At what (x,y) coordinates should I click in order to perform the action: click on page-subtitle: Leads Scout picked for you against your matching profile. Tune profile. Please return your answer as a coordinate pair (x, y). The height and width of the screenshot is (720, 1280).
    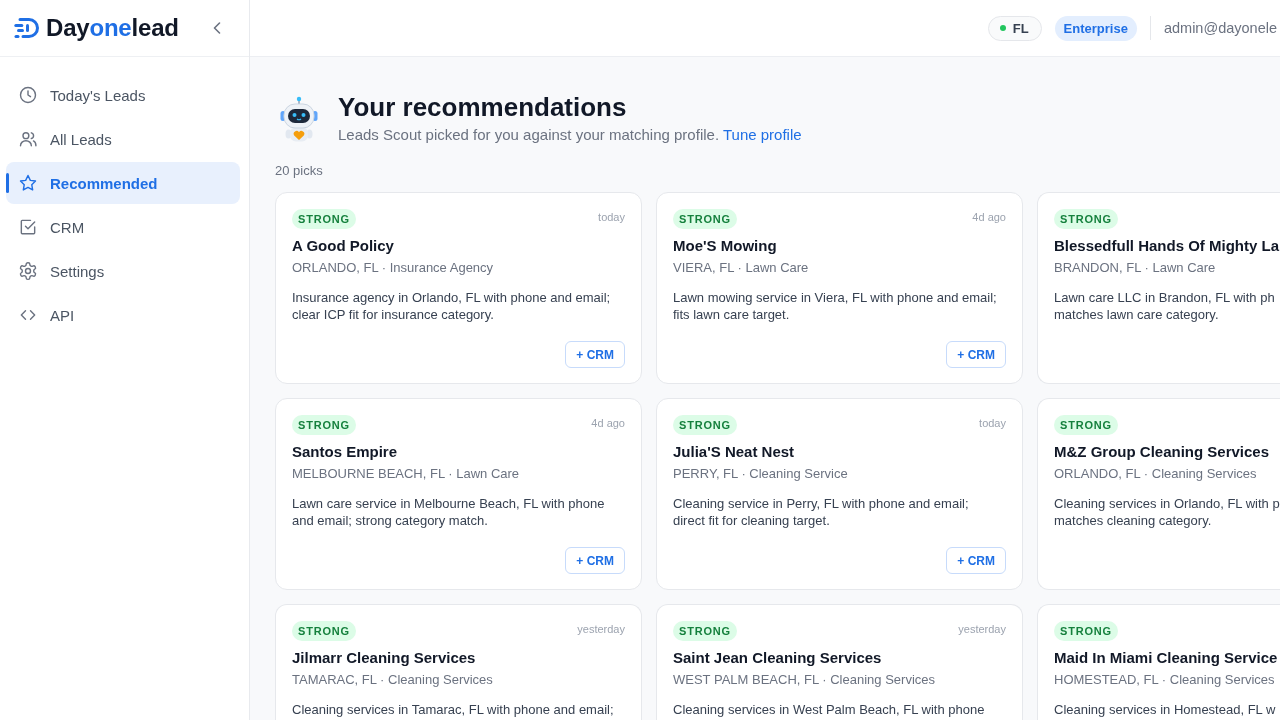
    Looking at the image, I should click on (570, 135).